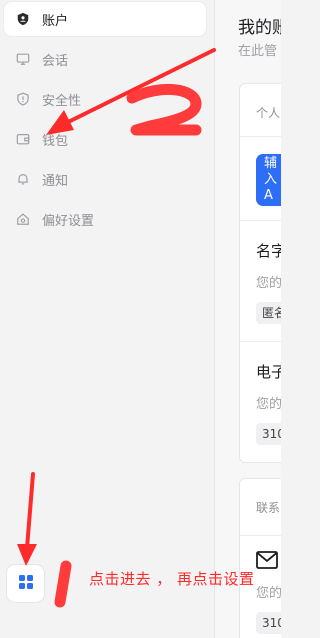 This screenshot has width=320, height=638. I want to click on section-header: 联系, so click(268, 508).